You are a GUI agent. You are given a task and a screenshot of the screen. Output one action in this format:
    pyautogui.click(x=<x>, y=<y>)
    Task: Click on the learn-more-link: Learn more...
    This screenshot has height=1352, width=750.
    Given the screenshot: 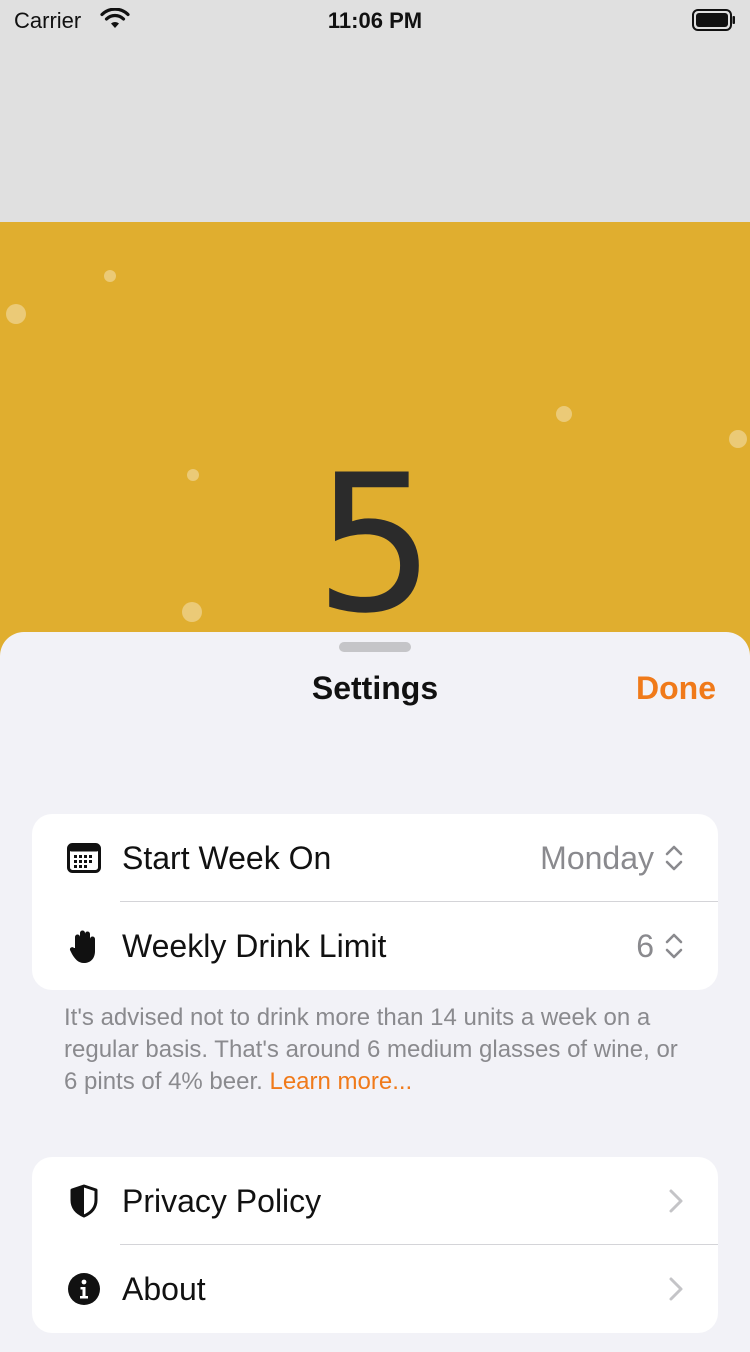 What is the action you would take?
    pyautogui.click(x=340, y=1081)
    